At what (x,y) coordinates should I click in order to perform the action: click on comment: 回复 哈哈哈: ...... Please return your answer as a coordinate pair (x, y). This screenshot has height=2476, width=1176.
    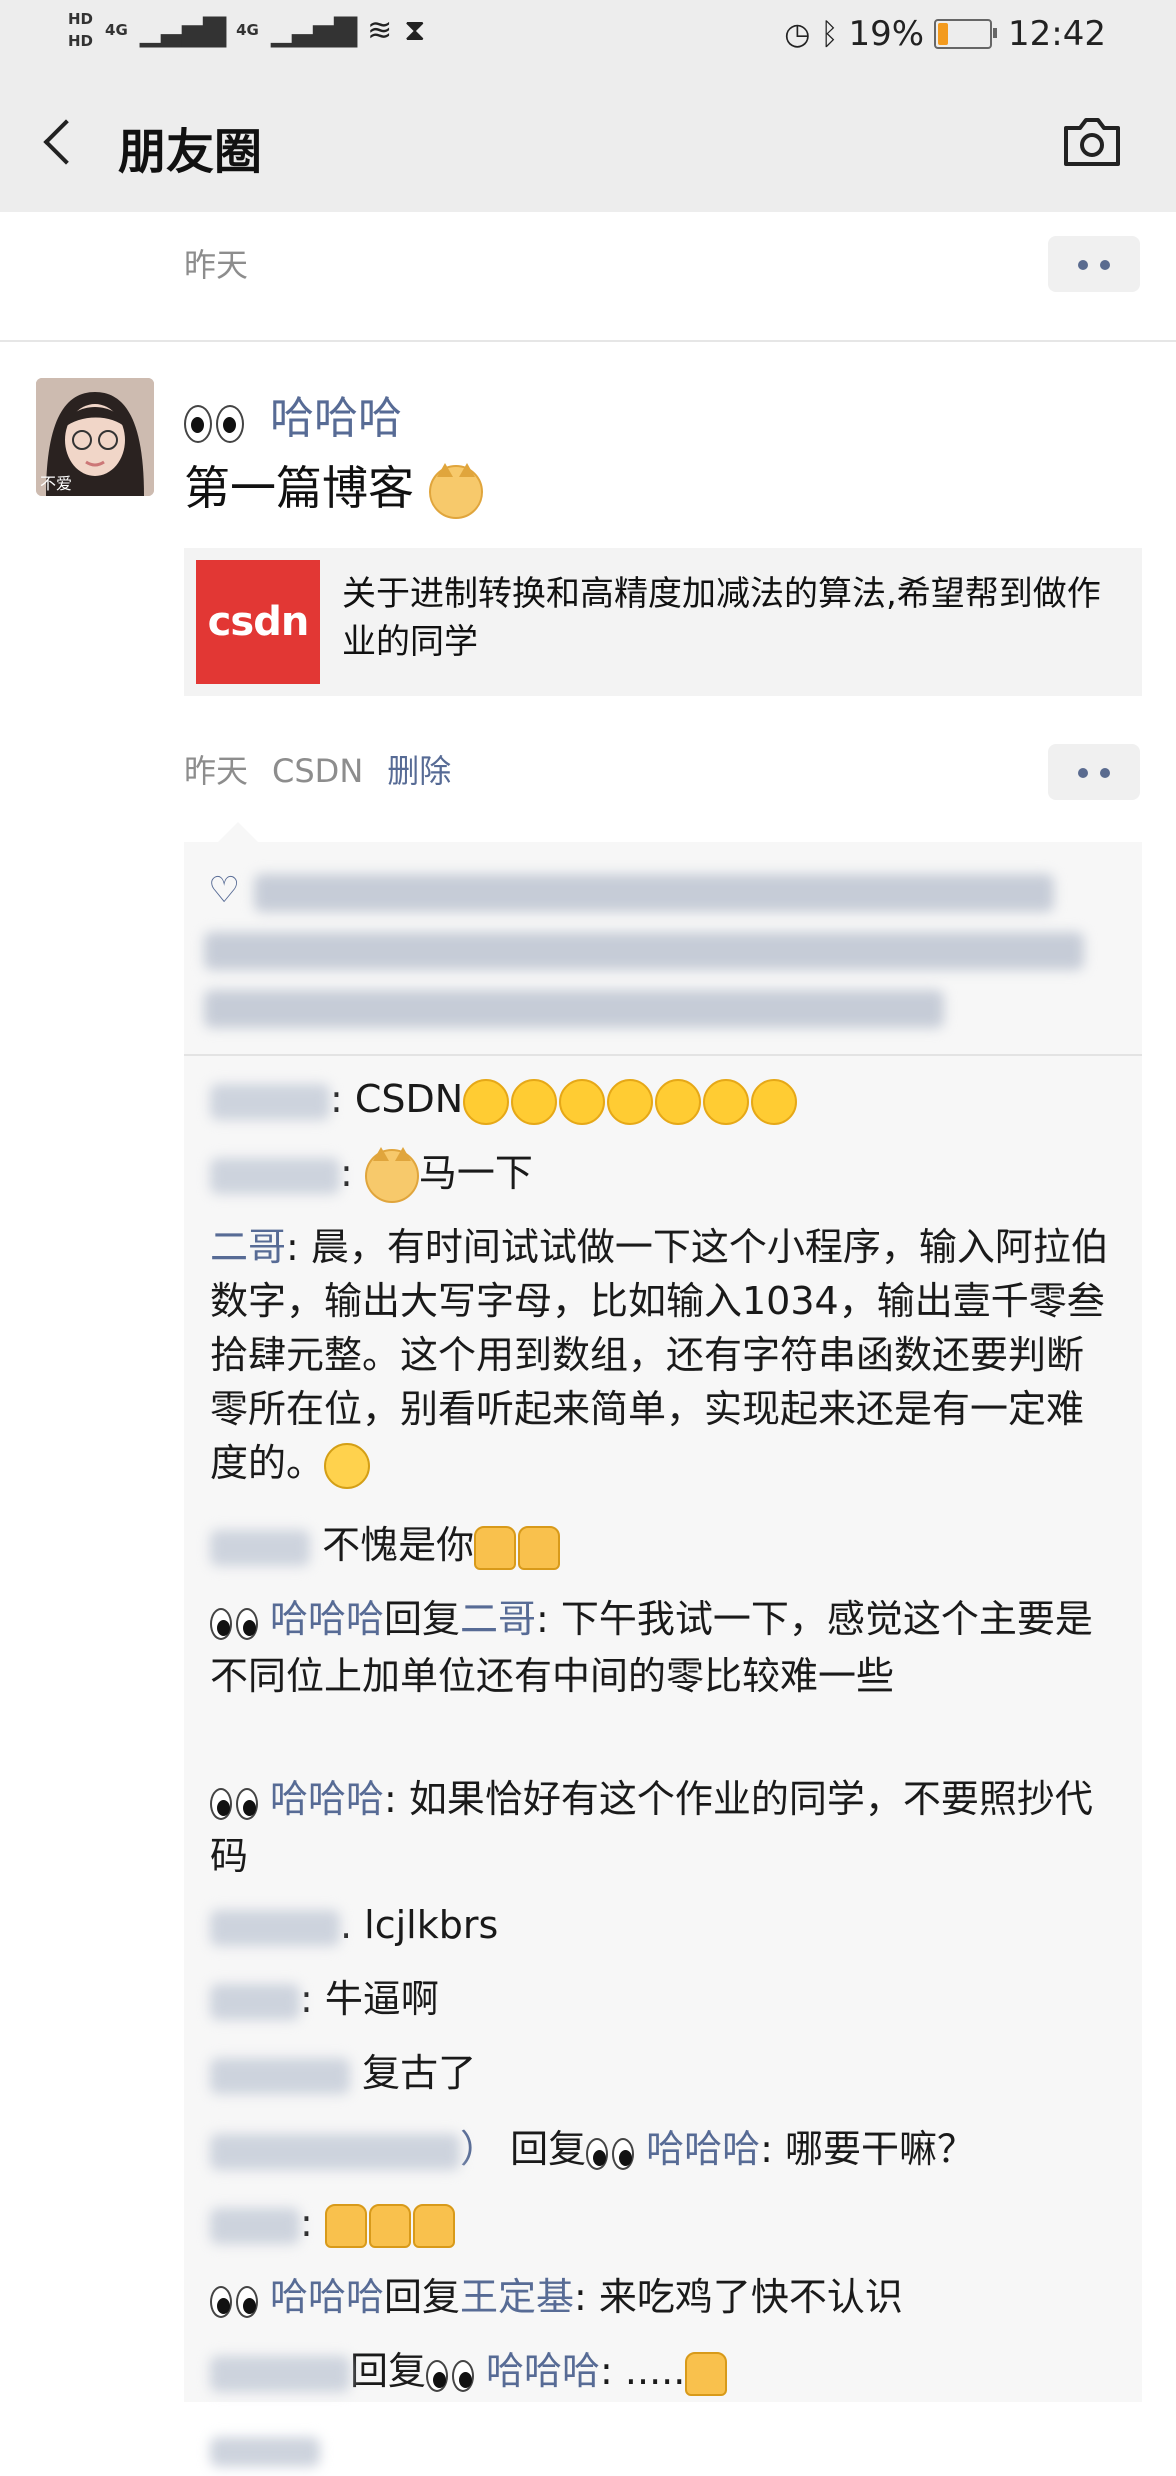
    Looking at the image, I should click on (660, 2372).